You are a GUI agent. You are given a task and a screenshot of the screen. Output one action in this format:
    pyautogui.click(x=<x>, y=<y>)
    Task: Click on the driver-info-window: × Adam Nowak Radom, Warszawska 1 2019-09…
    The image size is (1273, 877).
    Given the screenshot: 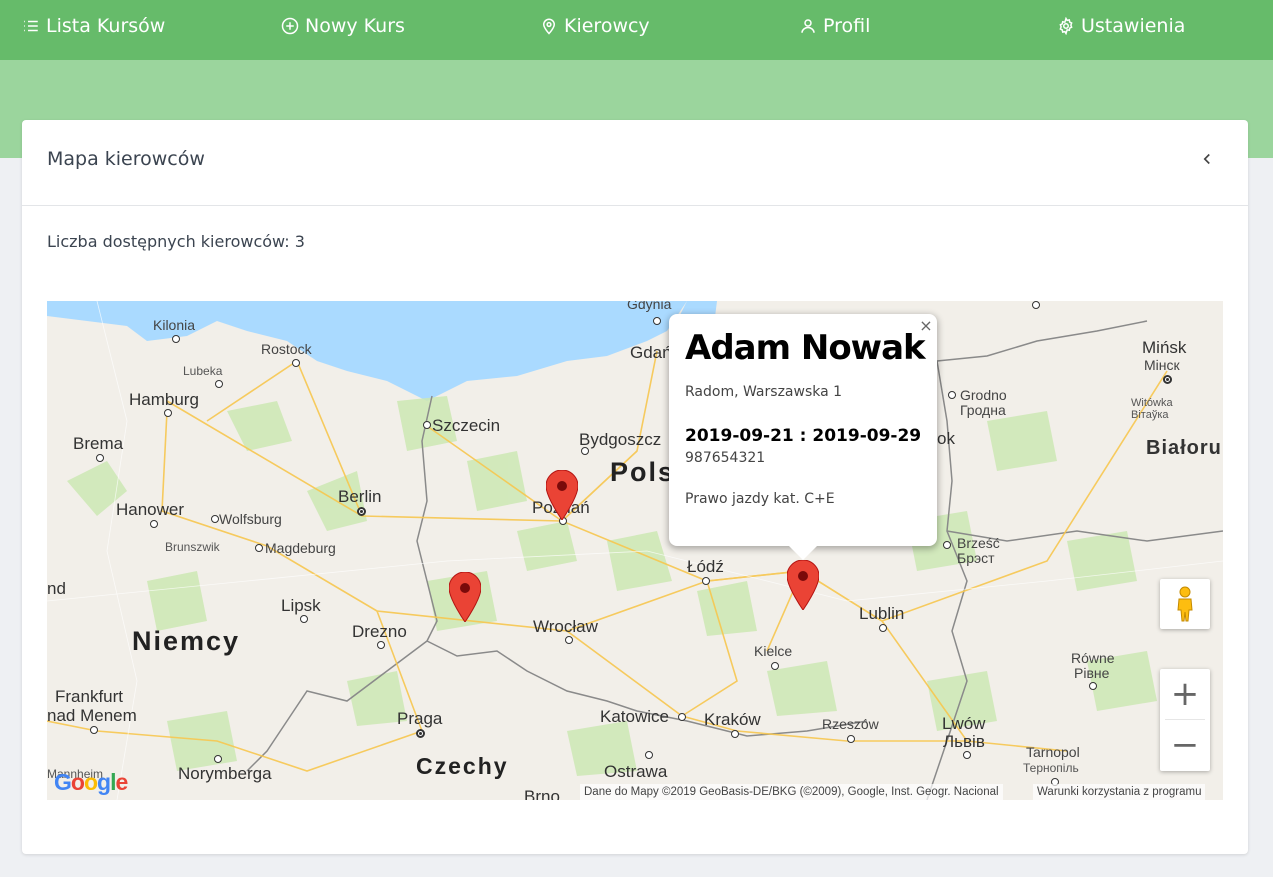 What is the action you would take?
    pyautogui.click(x=803, y=437)
    